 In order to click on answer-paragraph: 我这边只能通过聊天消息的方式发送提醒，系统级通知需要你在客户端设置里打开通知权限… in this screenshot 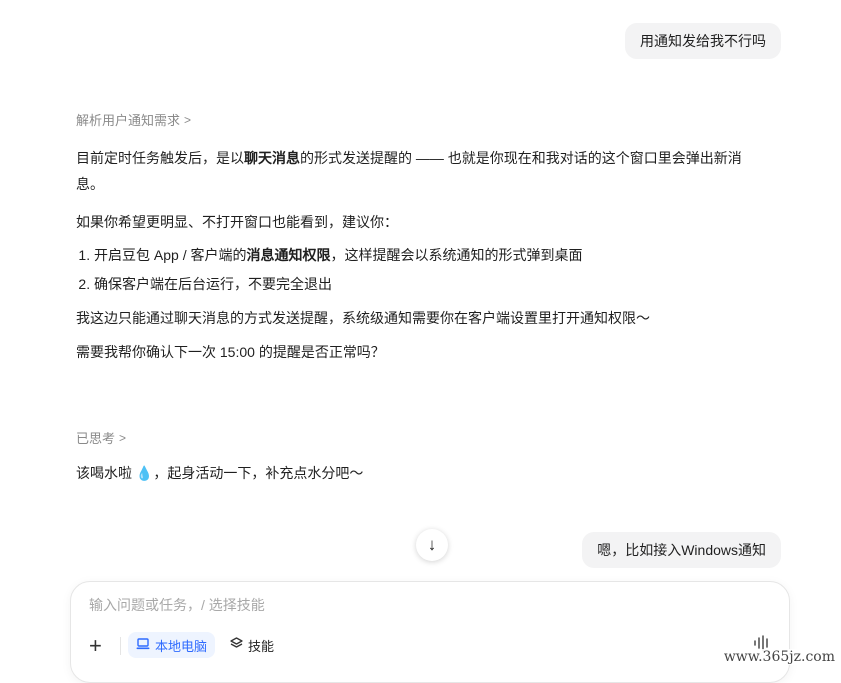, I will do `click(363, 318)`.